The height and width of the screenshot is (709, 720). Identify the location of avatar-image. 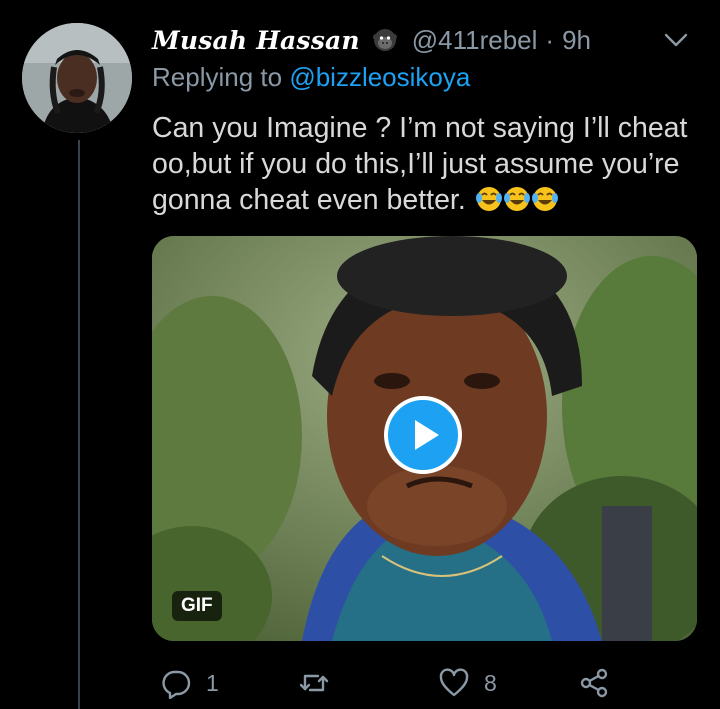
(77, 78).